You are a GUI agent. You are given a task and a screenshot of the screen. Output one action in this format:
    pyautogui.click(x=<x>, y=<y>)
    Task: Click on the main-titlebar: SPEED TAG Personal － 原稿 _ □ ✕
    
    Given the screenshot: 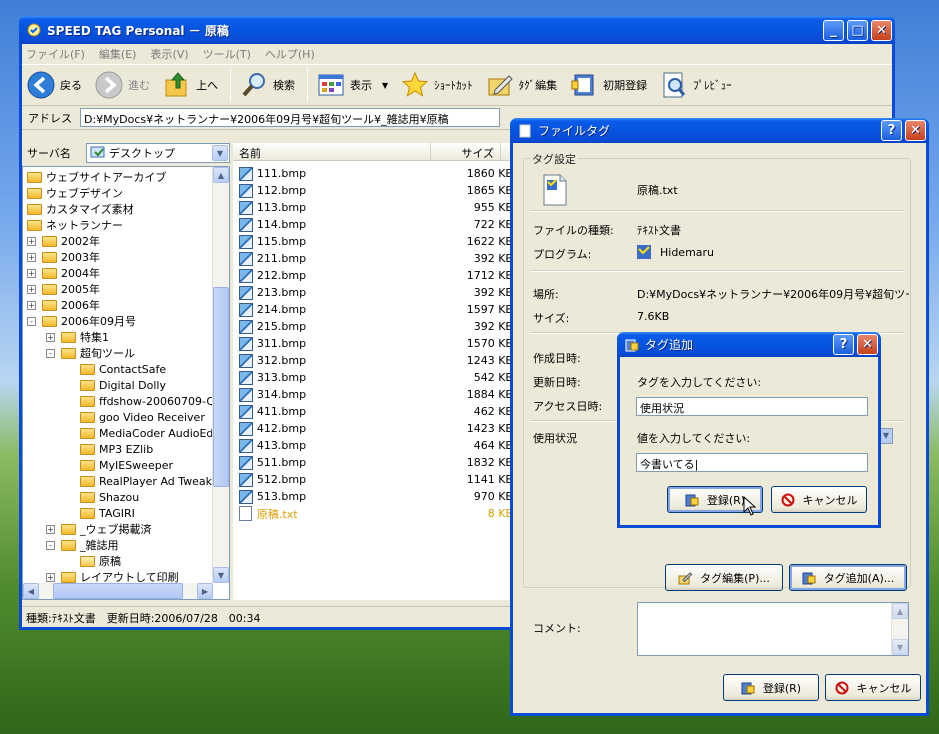 What is the action you would take?
    pyautogui.click(x=457, y=30)
    